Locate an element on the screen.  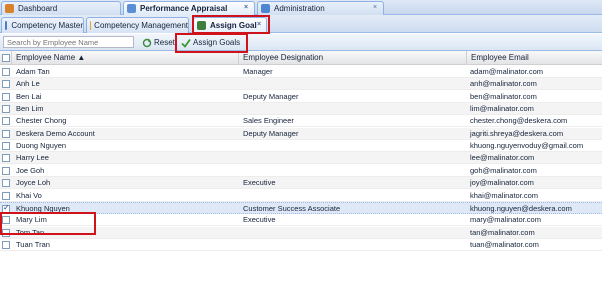
table-row: Harry Lee lee@malinator.com is located at coordinates (301, 158).